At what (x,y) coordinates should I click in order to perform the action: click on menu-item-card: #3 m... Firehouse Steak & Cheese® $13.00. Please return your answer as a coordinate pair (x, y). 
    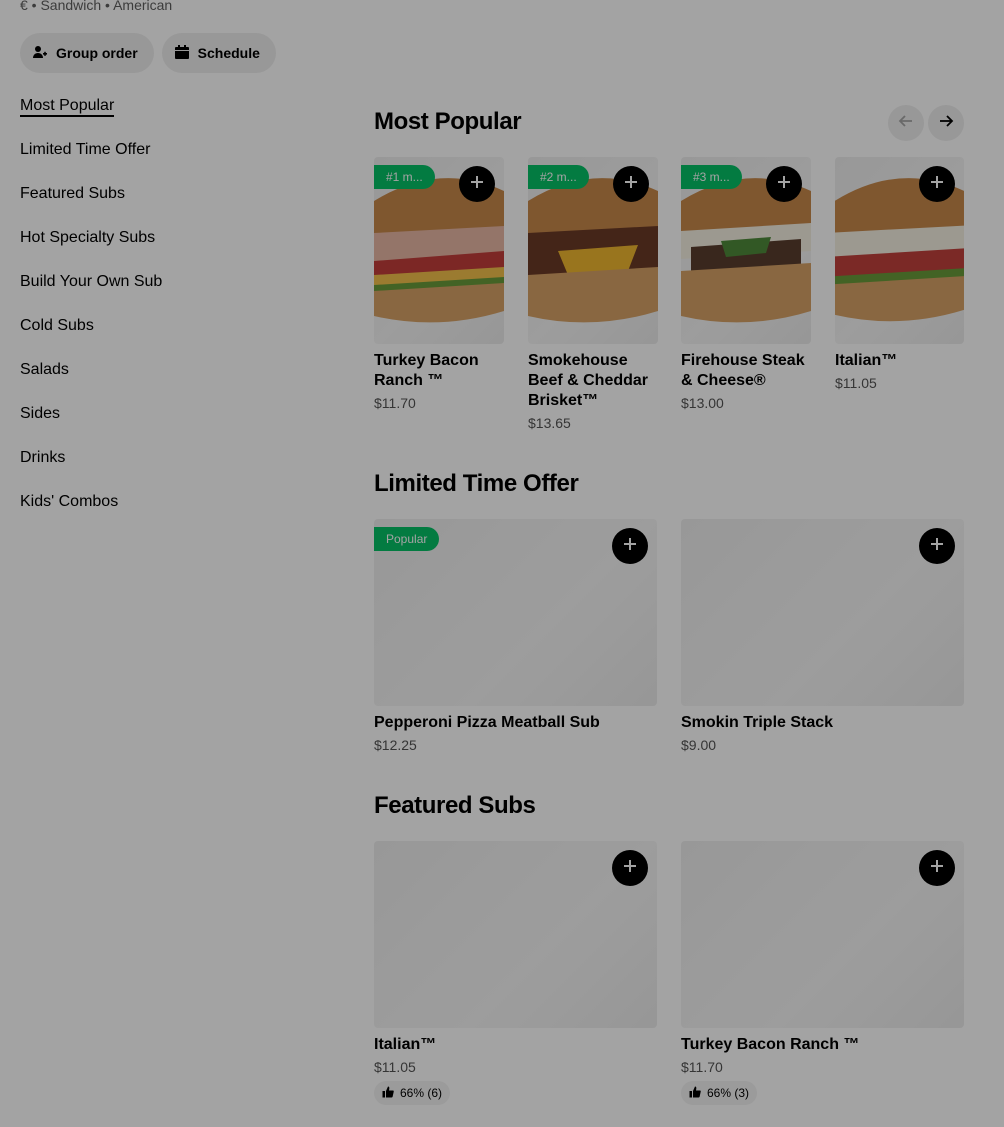
    Looking at the image, I should click on (746, 285).